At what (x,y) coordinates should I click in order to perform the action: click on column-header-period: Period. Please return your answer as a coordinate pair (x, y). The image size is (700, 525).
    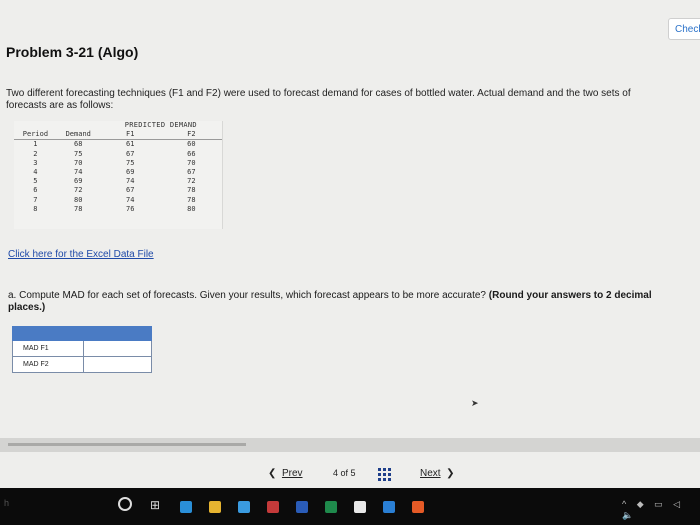
    Looking at the image, I should click on (35, 135).